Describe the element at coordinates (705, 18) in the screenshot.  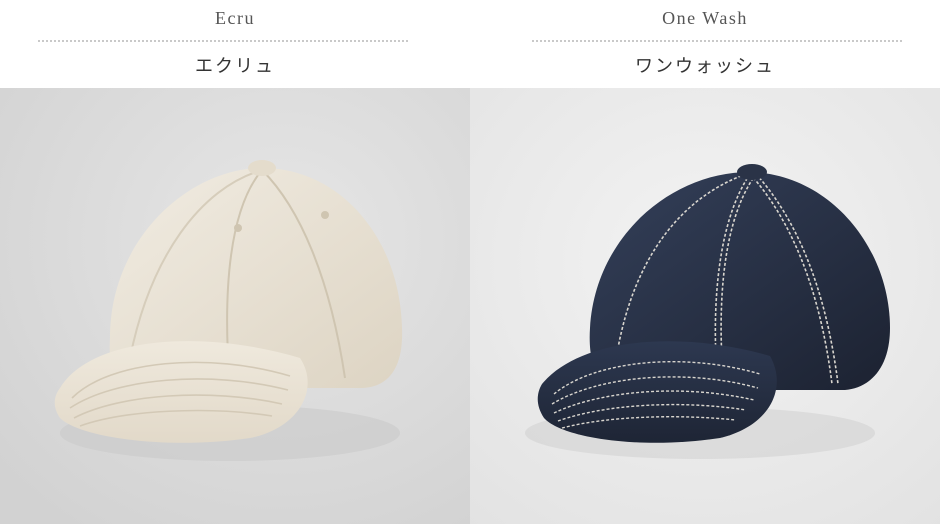
I see `variant-name-en: One Wash` at that location.